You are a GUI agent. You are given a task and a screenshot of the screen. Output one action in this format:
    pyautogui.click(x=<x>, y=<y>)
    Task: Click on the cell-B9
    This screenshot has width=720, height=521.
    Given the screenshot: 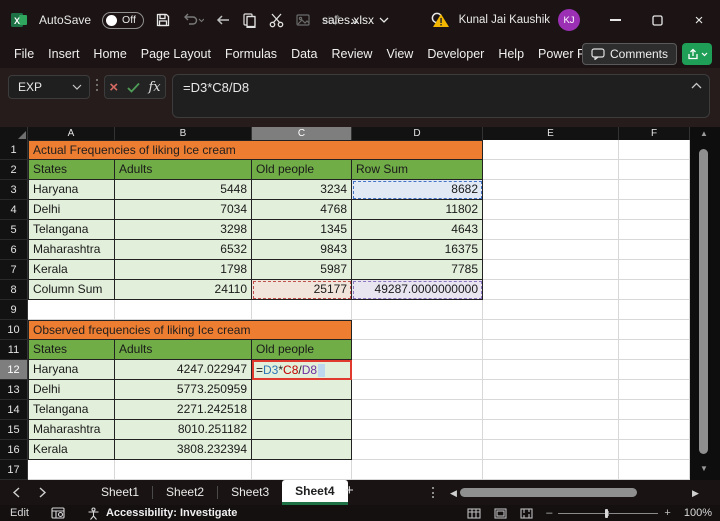 What is the action you would take?
    pyautogui.click(x=183, y=310)
    